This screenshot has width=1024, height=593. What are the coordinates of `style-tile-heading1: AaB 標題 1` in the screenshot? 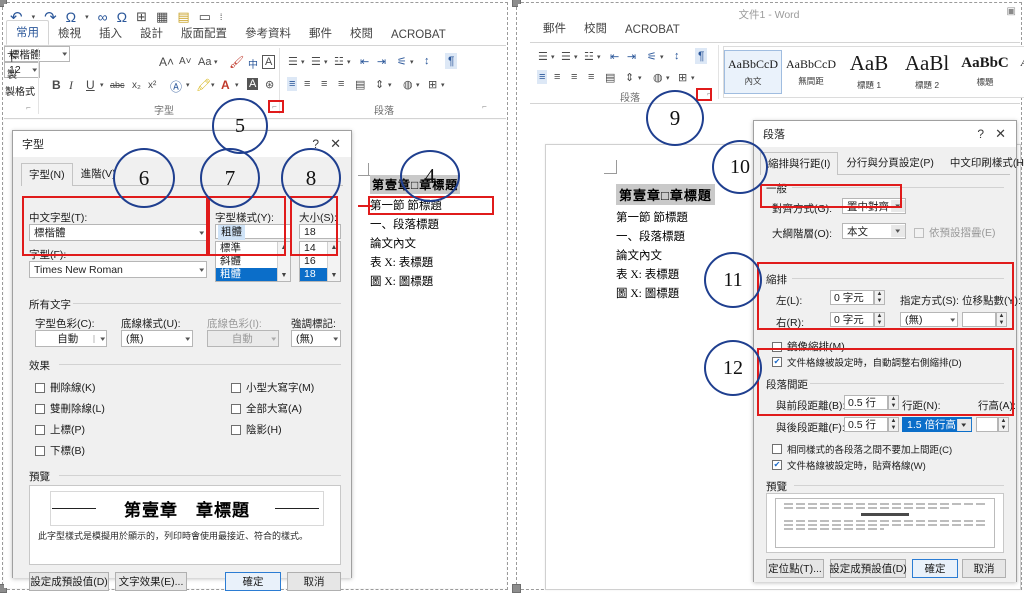 It's located at (869, 72).